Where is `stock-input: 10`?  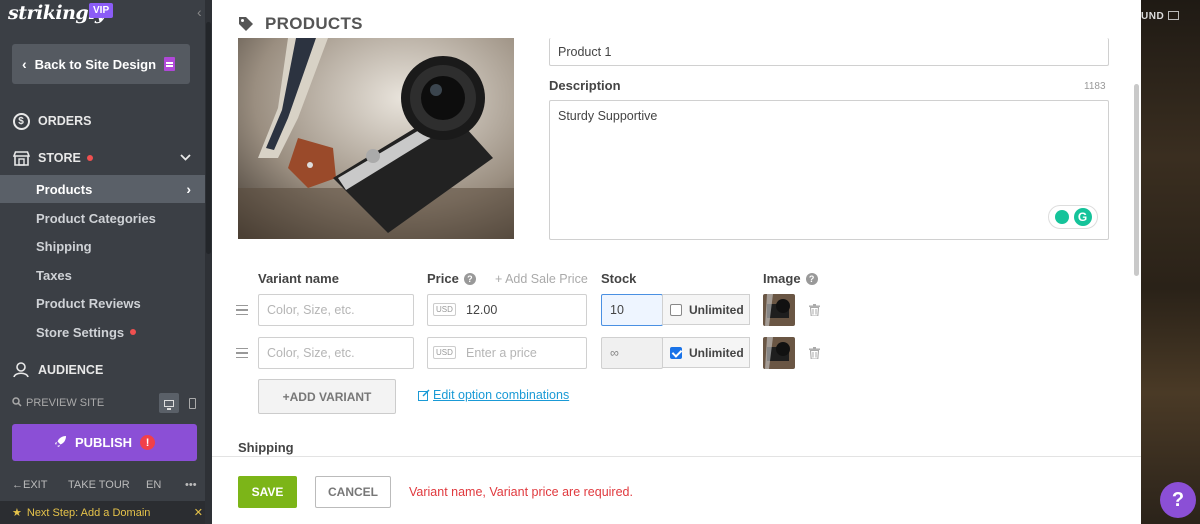
stock-input: 10 is located at coordinates (632, 310).